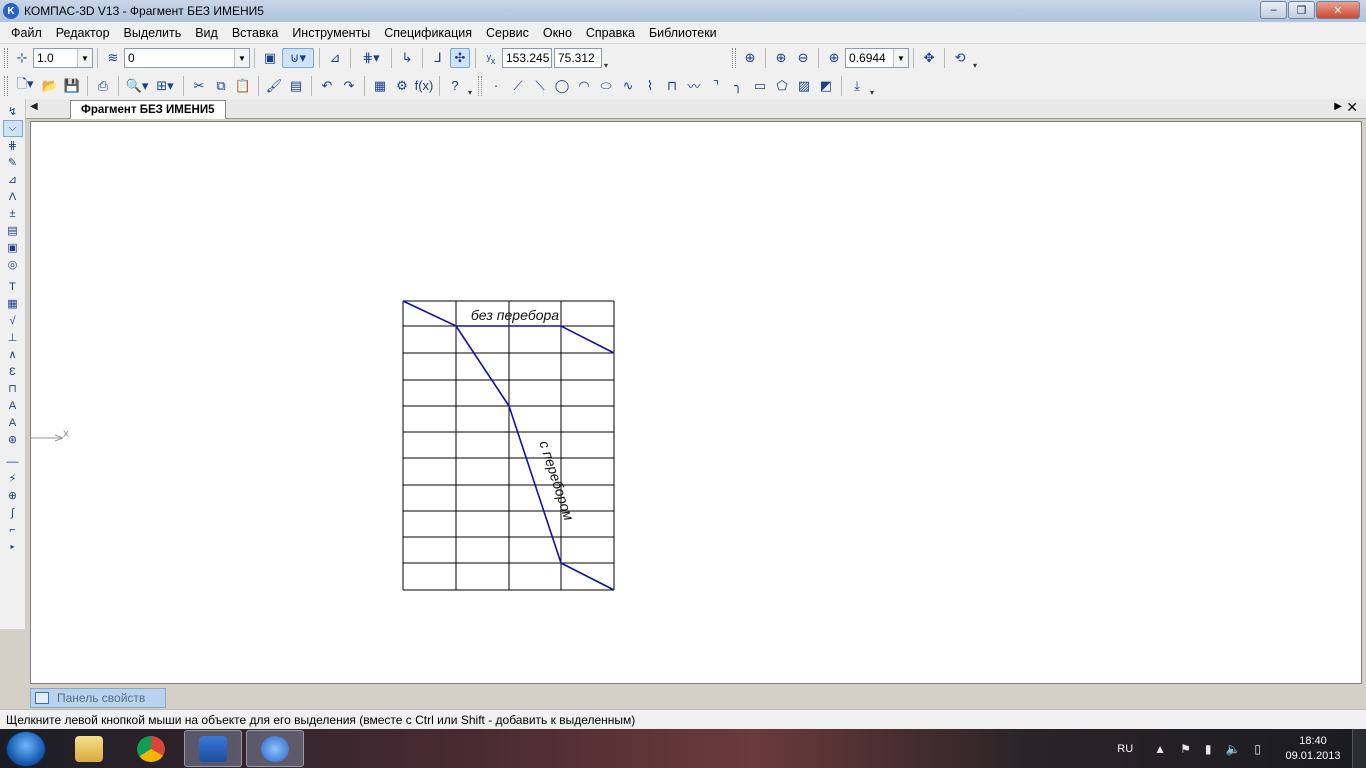 The width and height of the screenshot is (1366, 768). Describe the element at coordinates (407, 58) in the screenshot. I see `coordinate-system-icon: ↳` at that location.